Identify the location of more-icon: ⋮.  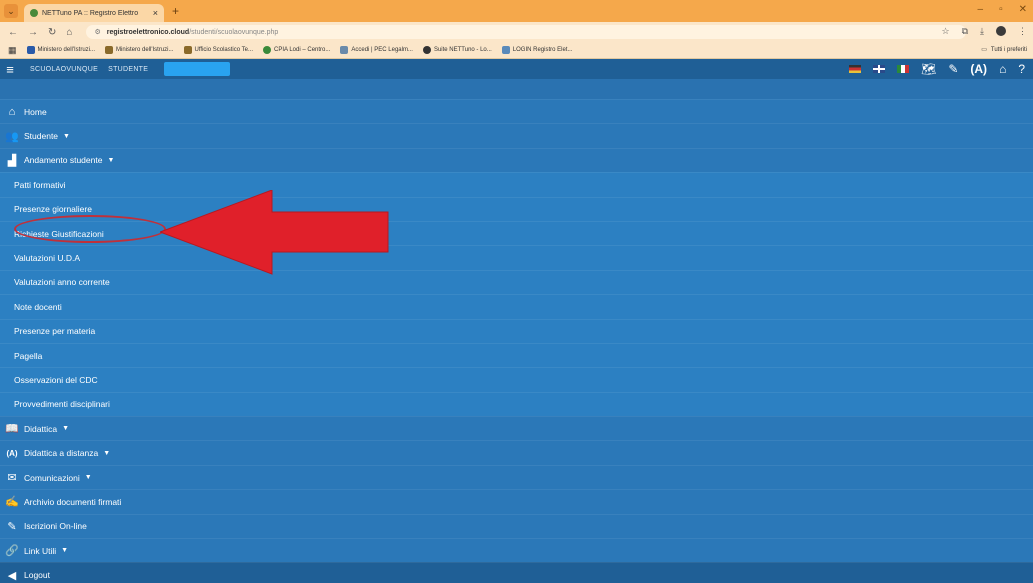
(1022, 31).